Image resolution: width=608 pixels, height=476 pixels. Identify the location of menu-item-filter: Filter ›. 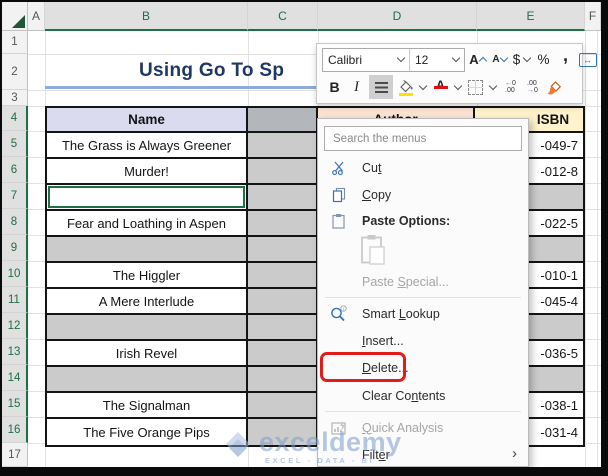
(423, 454).